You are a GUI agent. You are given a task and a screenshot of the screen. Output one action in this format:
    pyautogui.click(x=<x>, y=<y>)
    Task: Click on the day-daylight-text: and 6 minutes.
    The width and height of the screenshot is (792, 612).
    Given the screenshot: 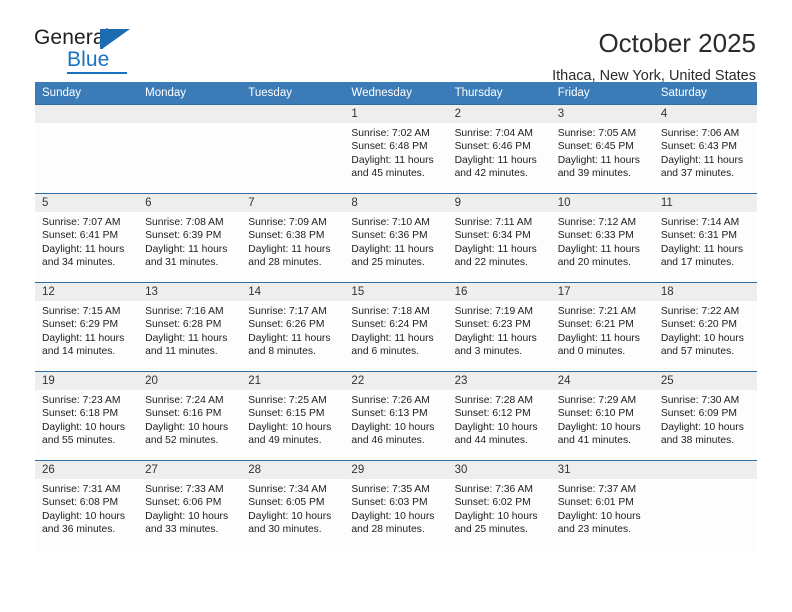 What is the action you would take?
    pyautogui.click(x=385, y=352)
    